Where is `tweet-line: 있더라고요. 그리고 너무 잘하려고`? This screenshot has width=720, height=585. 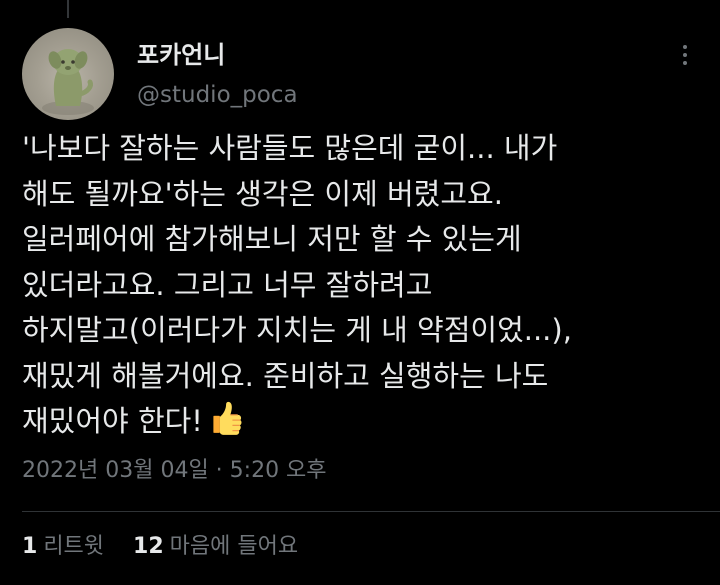 tweet-line: 있더라고요. 그리고 너무 잘하려고 is located at coordinates (227, 284).